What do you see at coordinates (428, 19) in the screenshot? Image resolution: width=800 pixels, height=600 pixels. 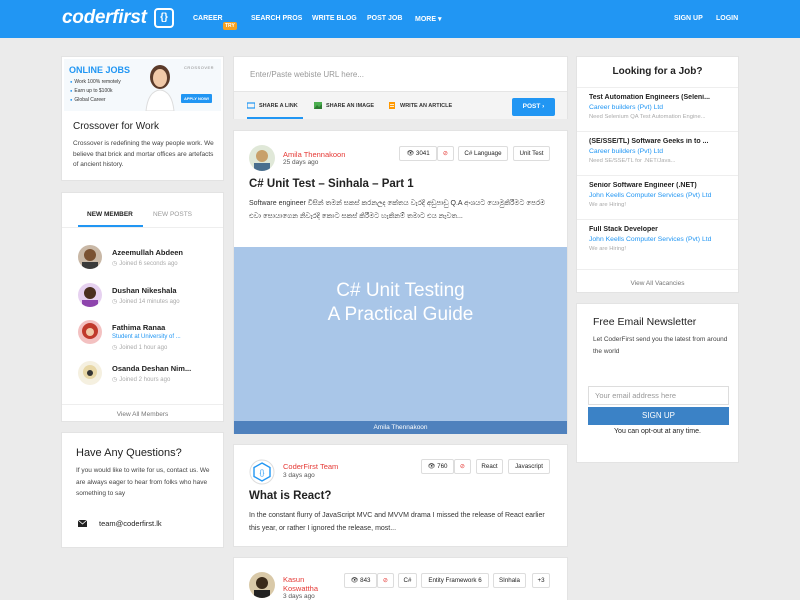 I see `nav-more-dropdown: MORE ▾` at bounding box center [428, 19].